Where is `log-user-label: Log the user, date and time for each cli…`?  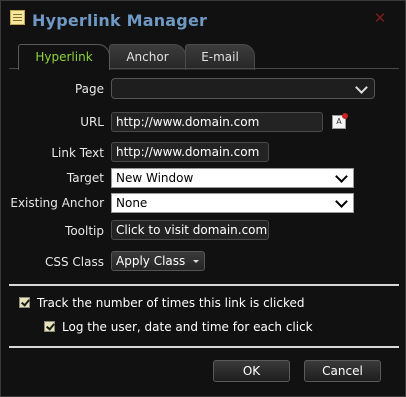 log-user-label: Log the user, date and time for each cli… is located at coordinates (187, 327).